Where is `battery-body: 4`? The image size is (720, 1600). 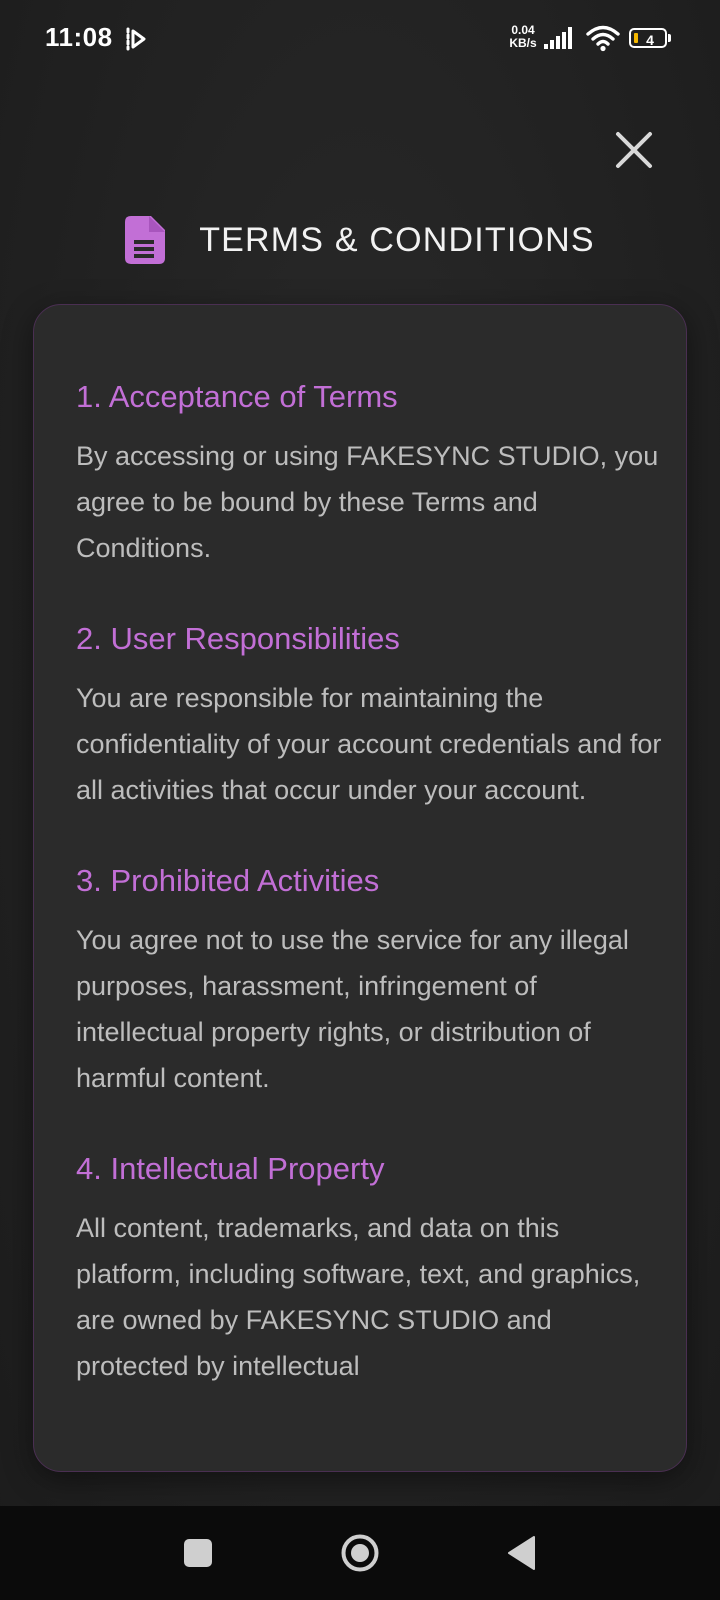 battery-body: 4 is located at coordinates (648, 38).